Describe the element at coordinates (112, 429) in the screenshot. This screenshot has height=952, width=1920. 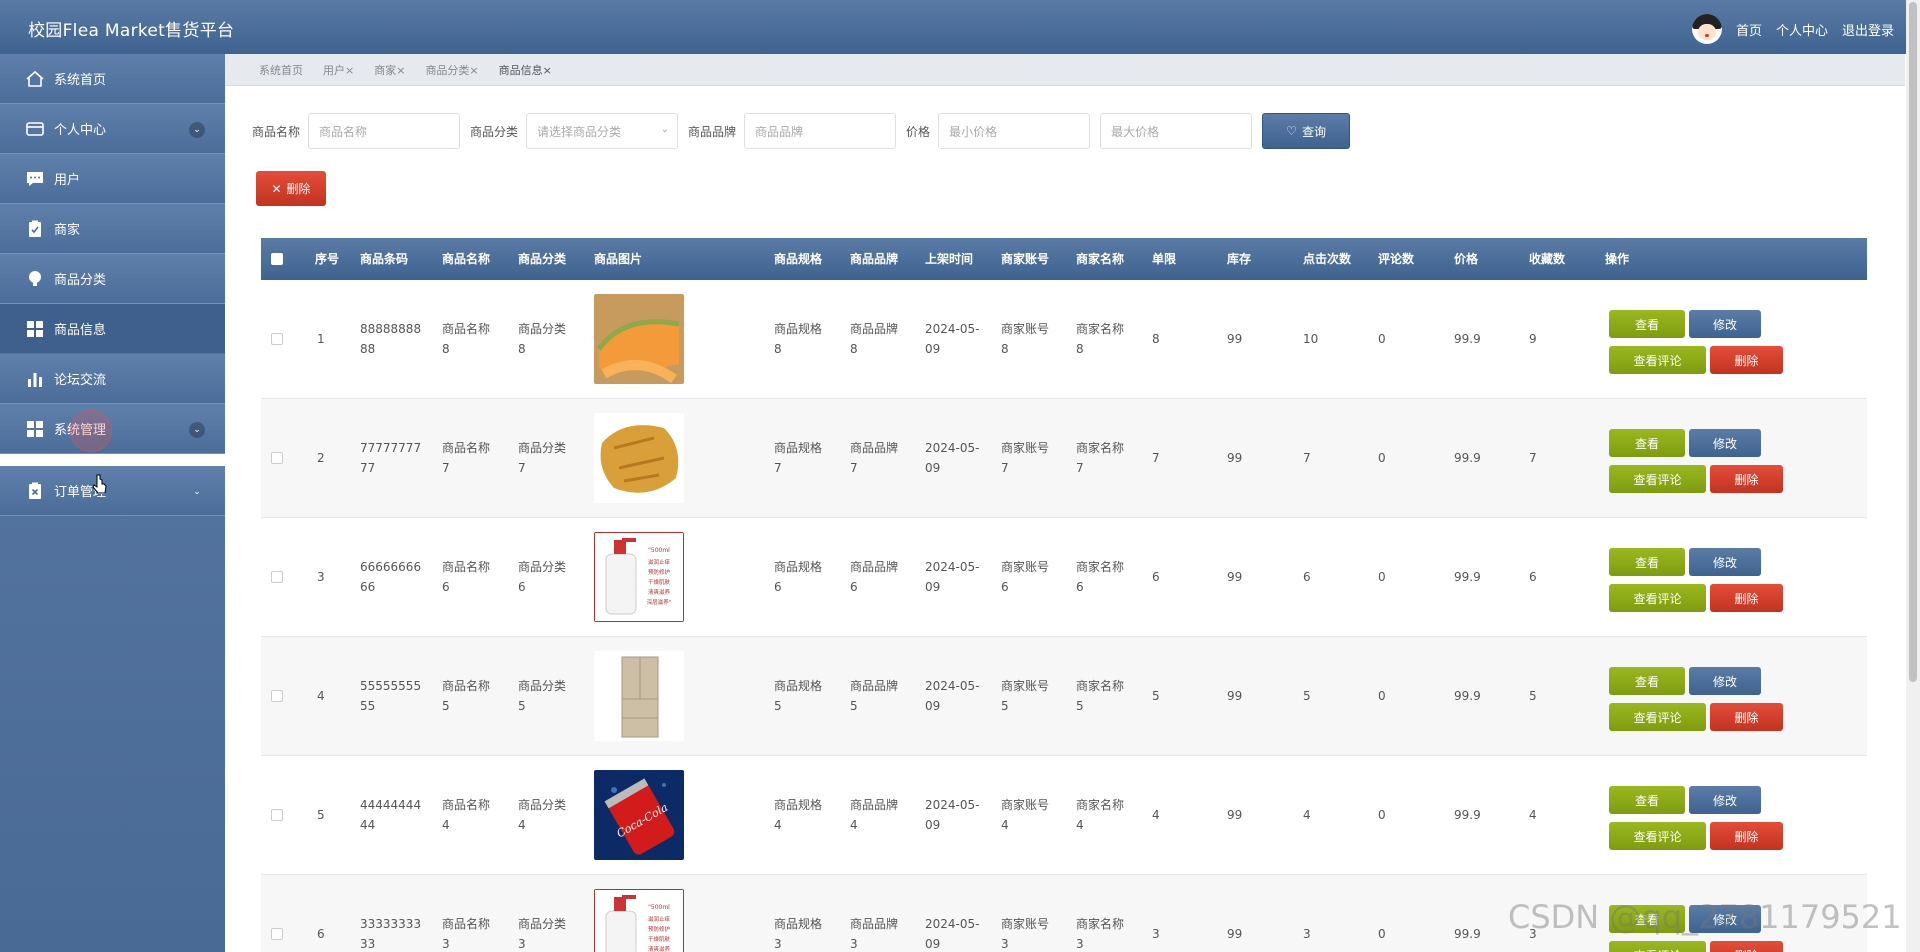
I see `sidebar-item-system: 系统管理 ⌄` at that location.